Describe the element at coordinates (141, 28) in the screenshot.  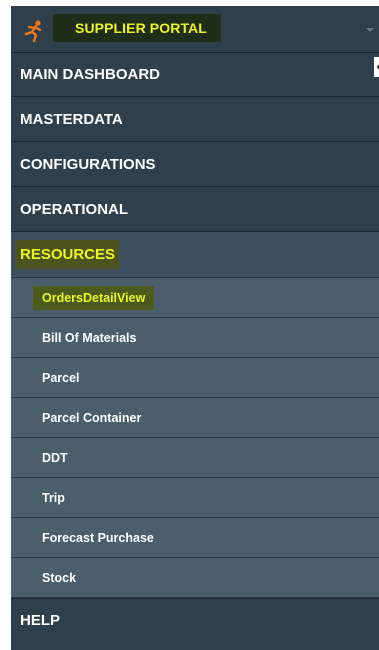
I see `brand-title: SUPPLIER PORTAL` at that location.